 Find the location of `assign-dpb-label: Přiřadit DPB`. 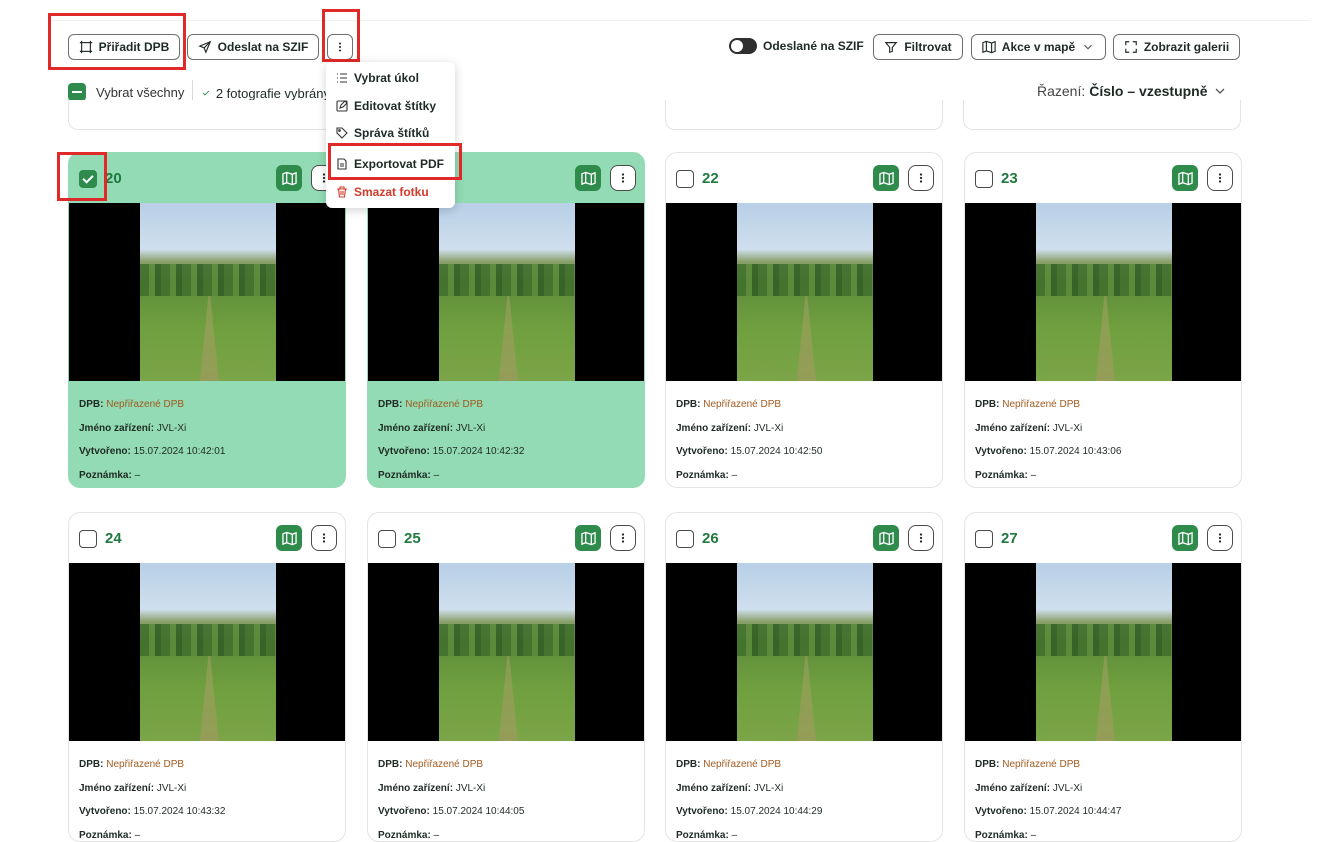

assign-dpb-label: Přiřadit DPB is located at coordinates (134, 47).